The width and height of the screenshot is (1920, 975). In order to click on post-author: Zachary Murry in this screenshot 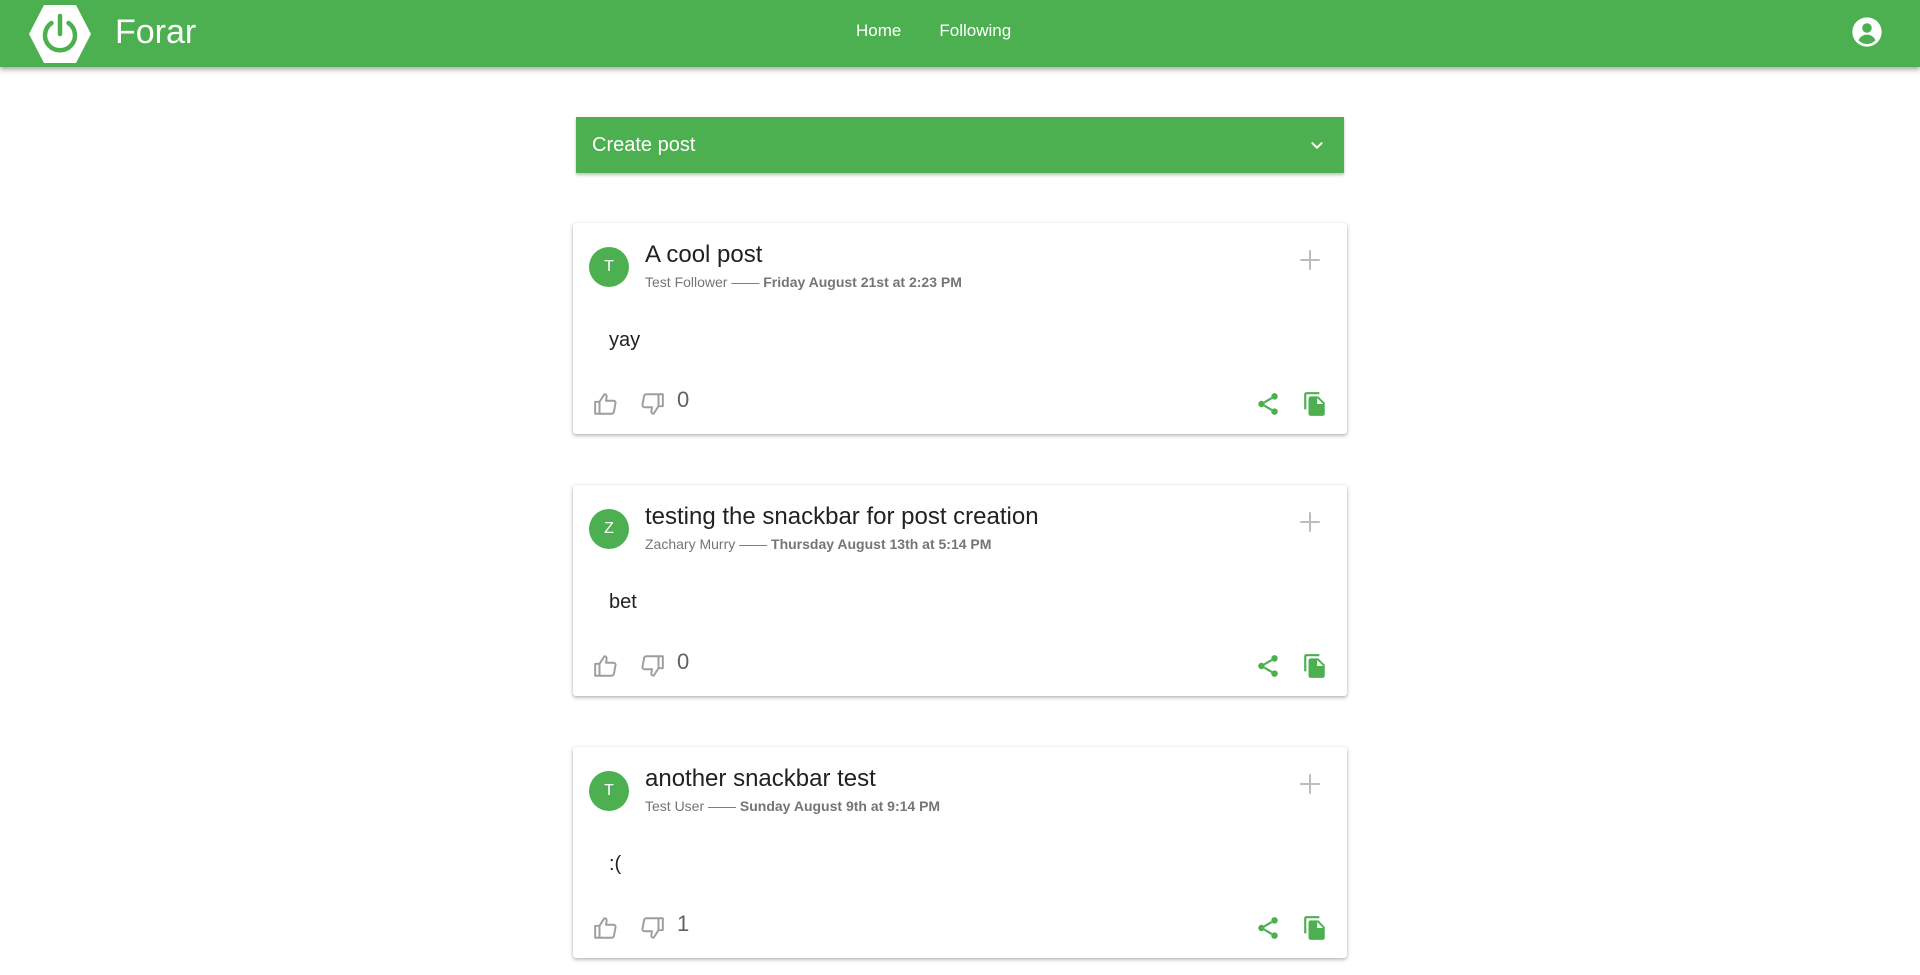, I will do `click(690, 544)`.